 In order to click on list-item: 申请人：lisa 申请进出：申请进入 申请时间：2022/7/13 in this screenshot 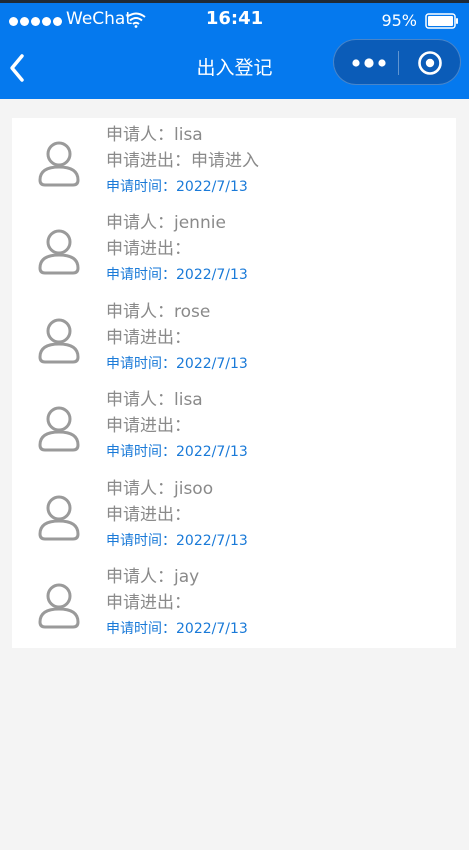, I will do `click(234, 162)`.